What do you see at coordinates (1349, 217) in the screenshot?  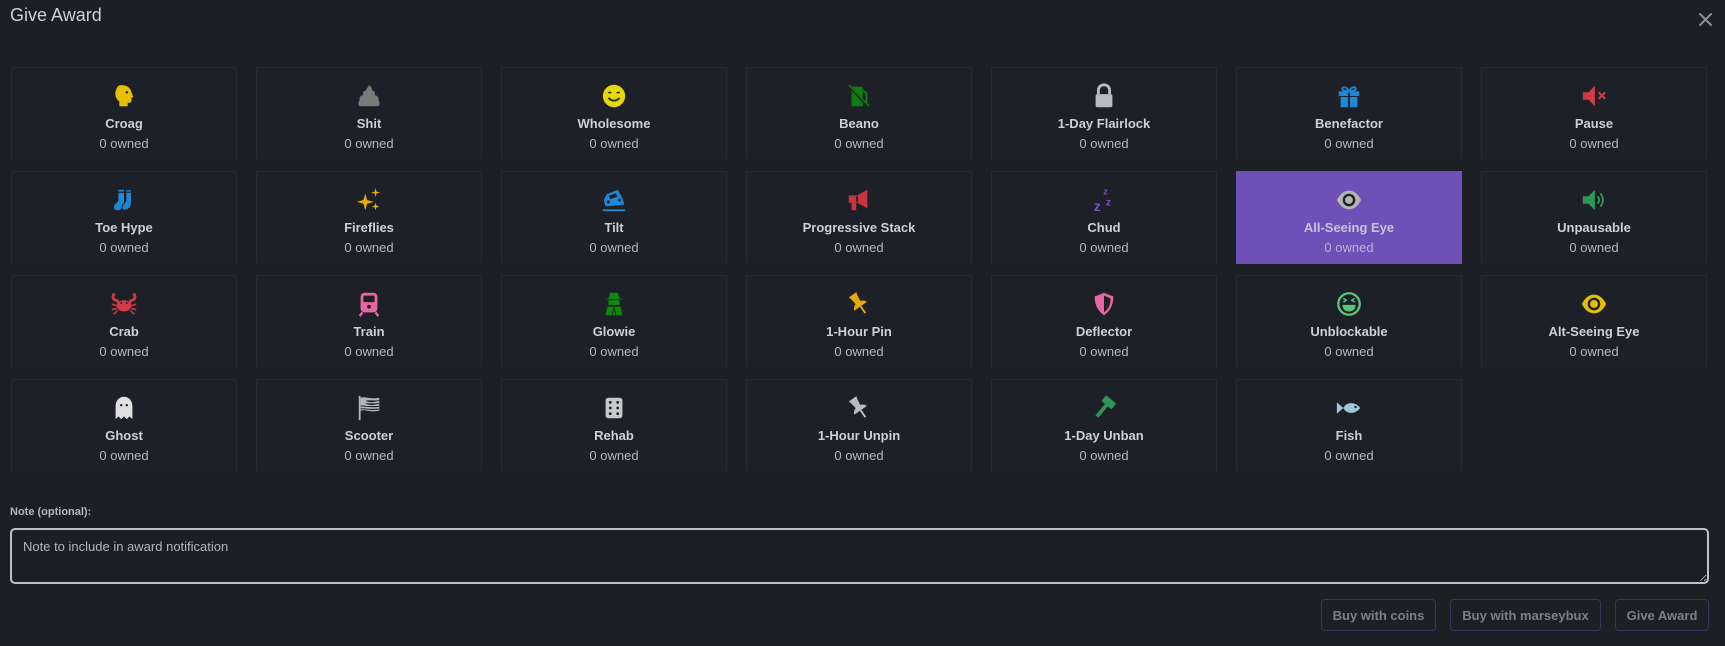 I see `award-card-all-seeing-eye: All-Seeing Eye 0 owned` at bounding box center [1349, 217].